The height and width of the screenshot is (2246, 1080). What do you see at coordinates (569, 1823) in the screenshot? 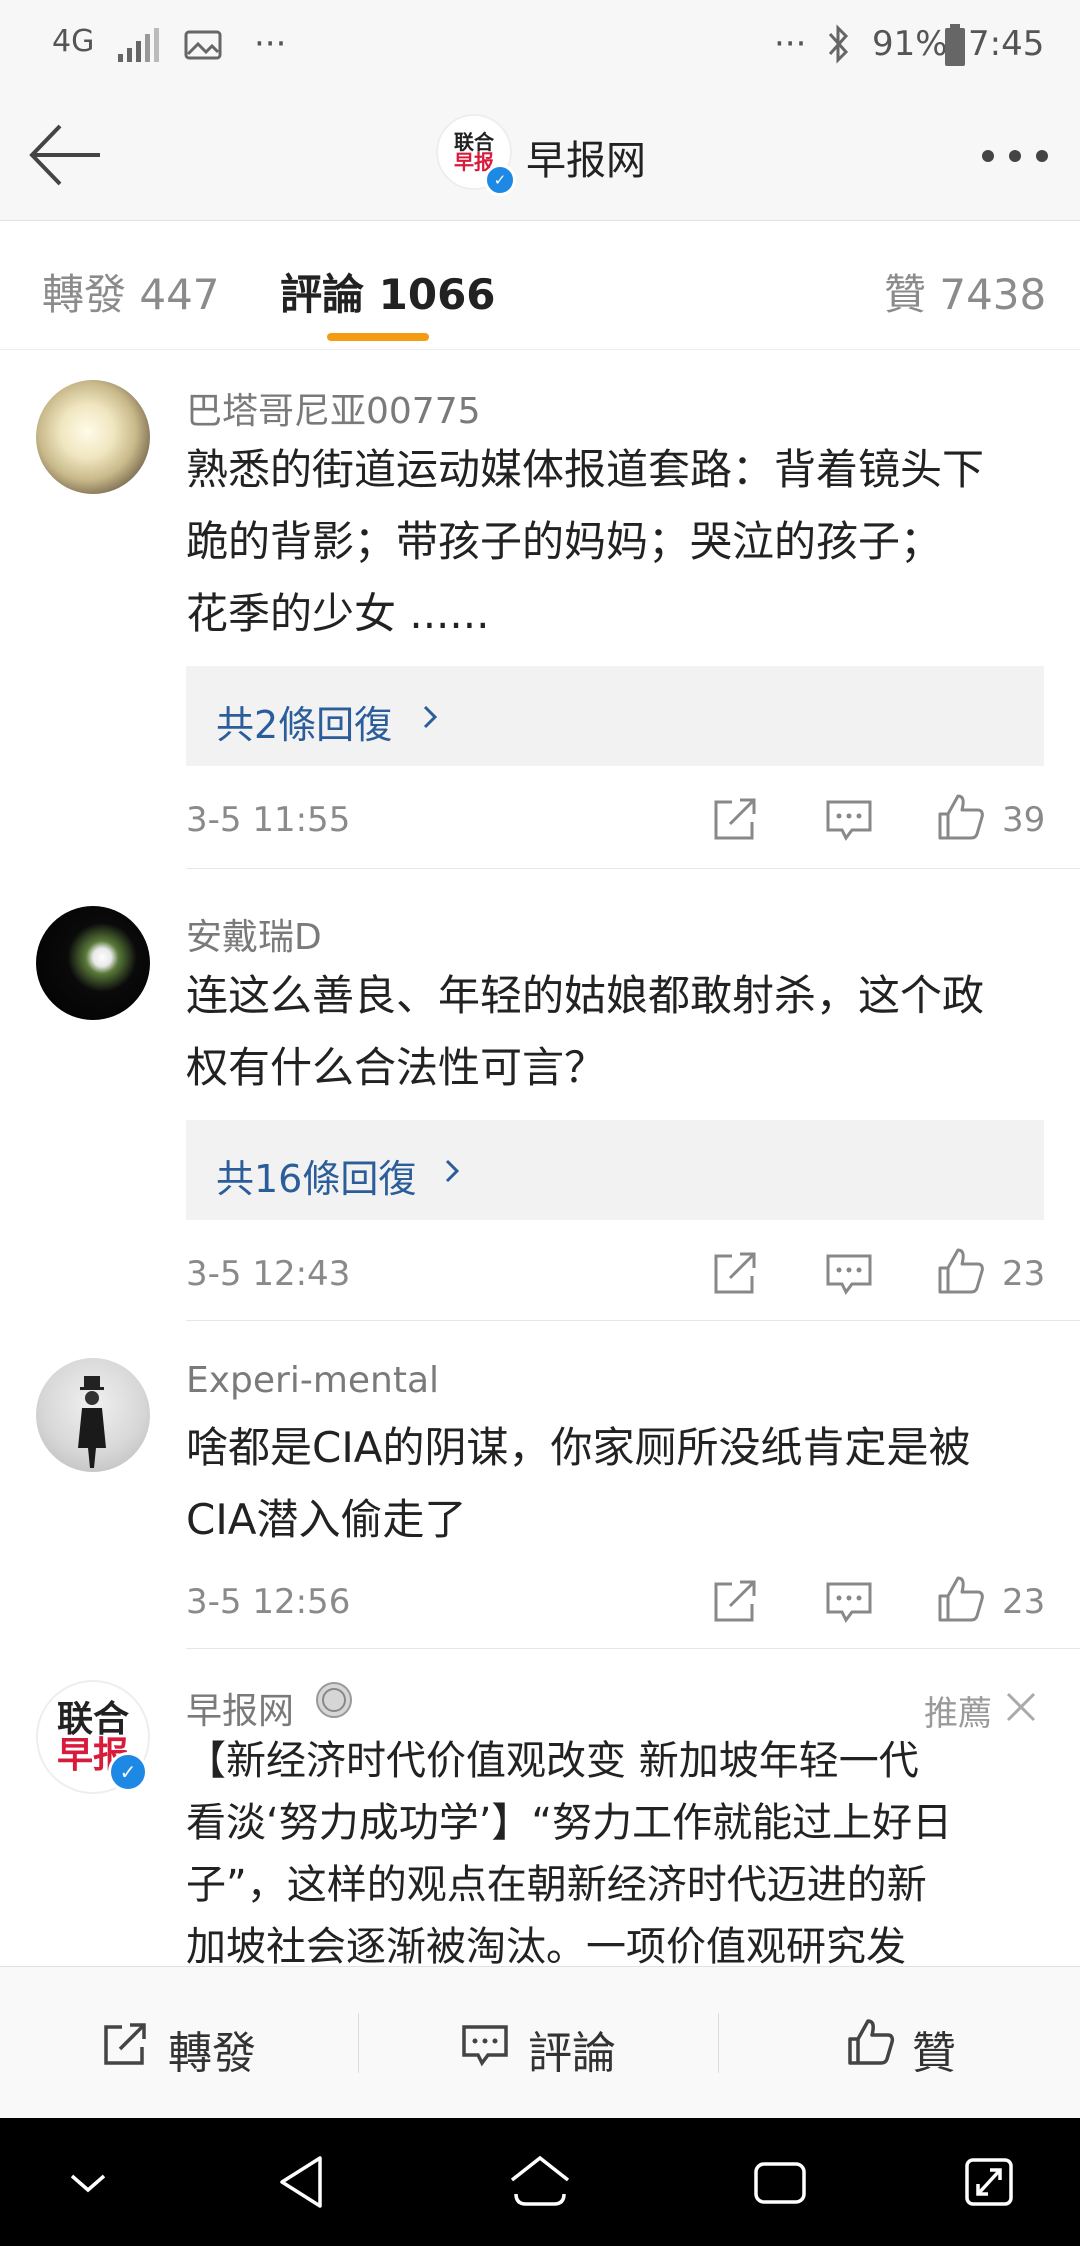
I see `comment-line: 看淡‘努力成功学’】“努力工作就能过上好日` at bounding box center [569, 1823].